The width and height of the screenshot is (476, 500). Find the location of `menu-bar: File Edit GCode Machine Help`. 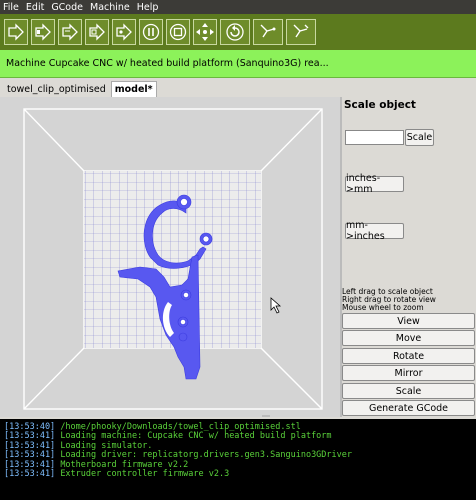

menu-bar: File Edit GCode Machine Help is located at coordinates (238, 7).